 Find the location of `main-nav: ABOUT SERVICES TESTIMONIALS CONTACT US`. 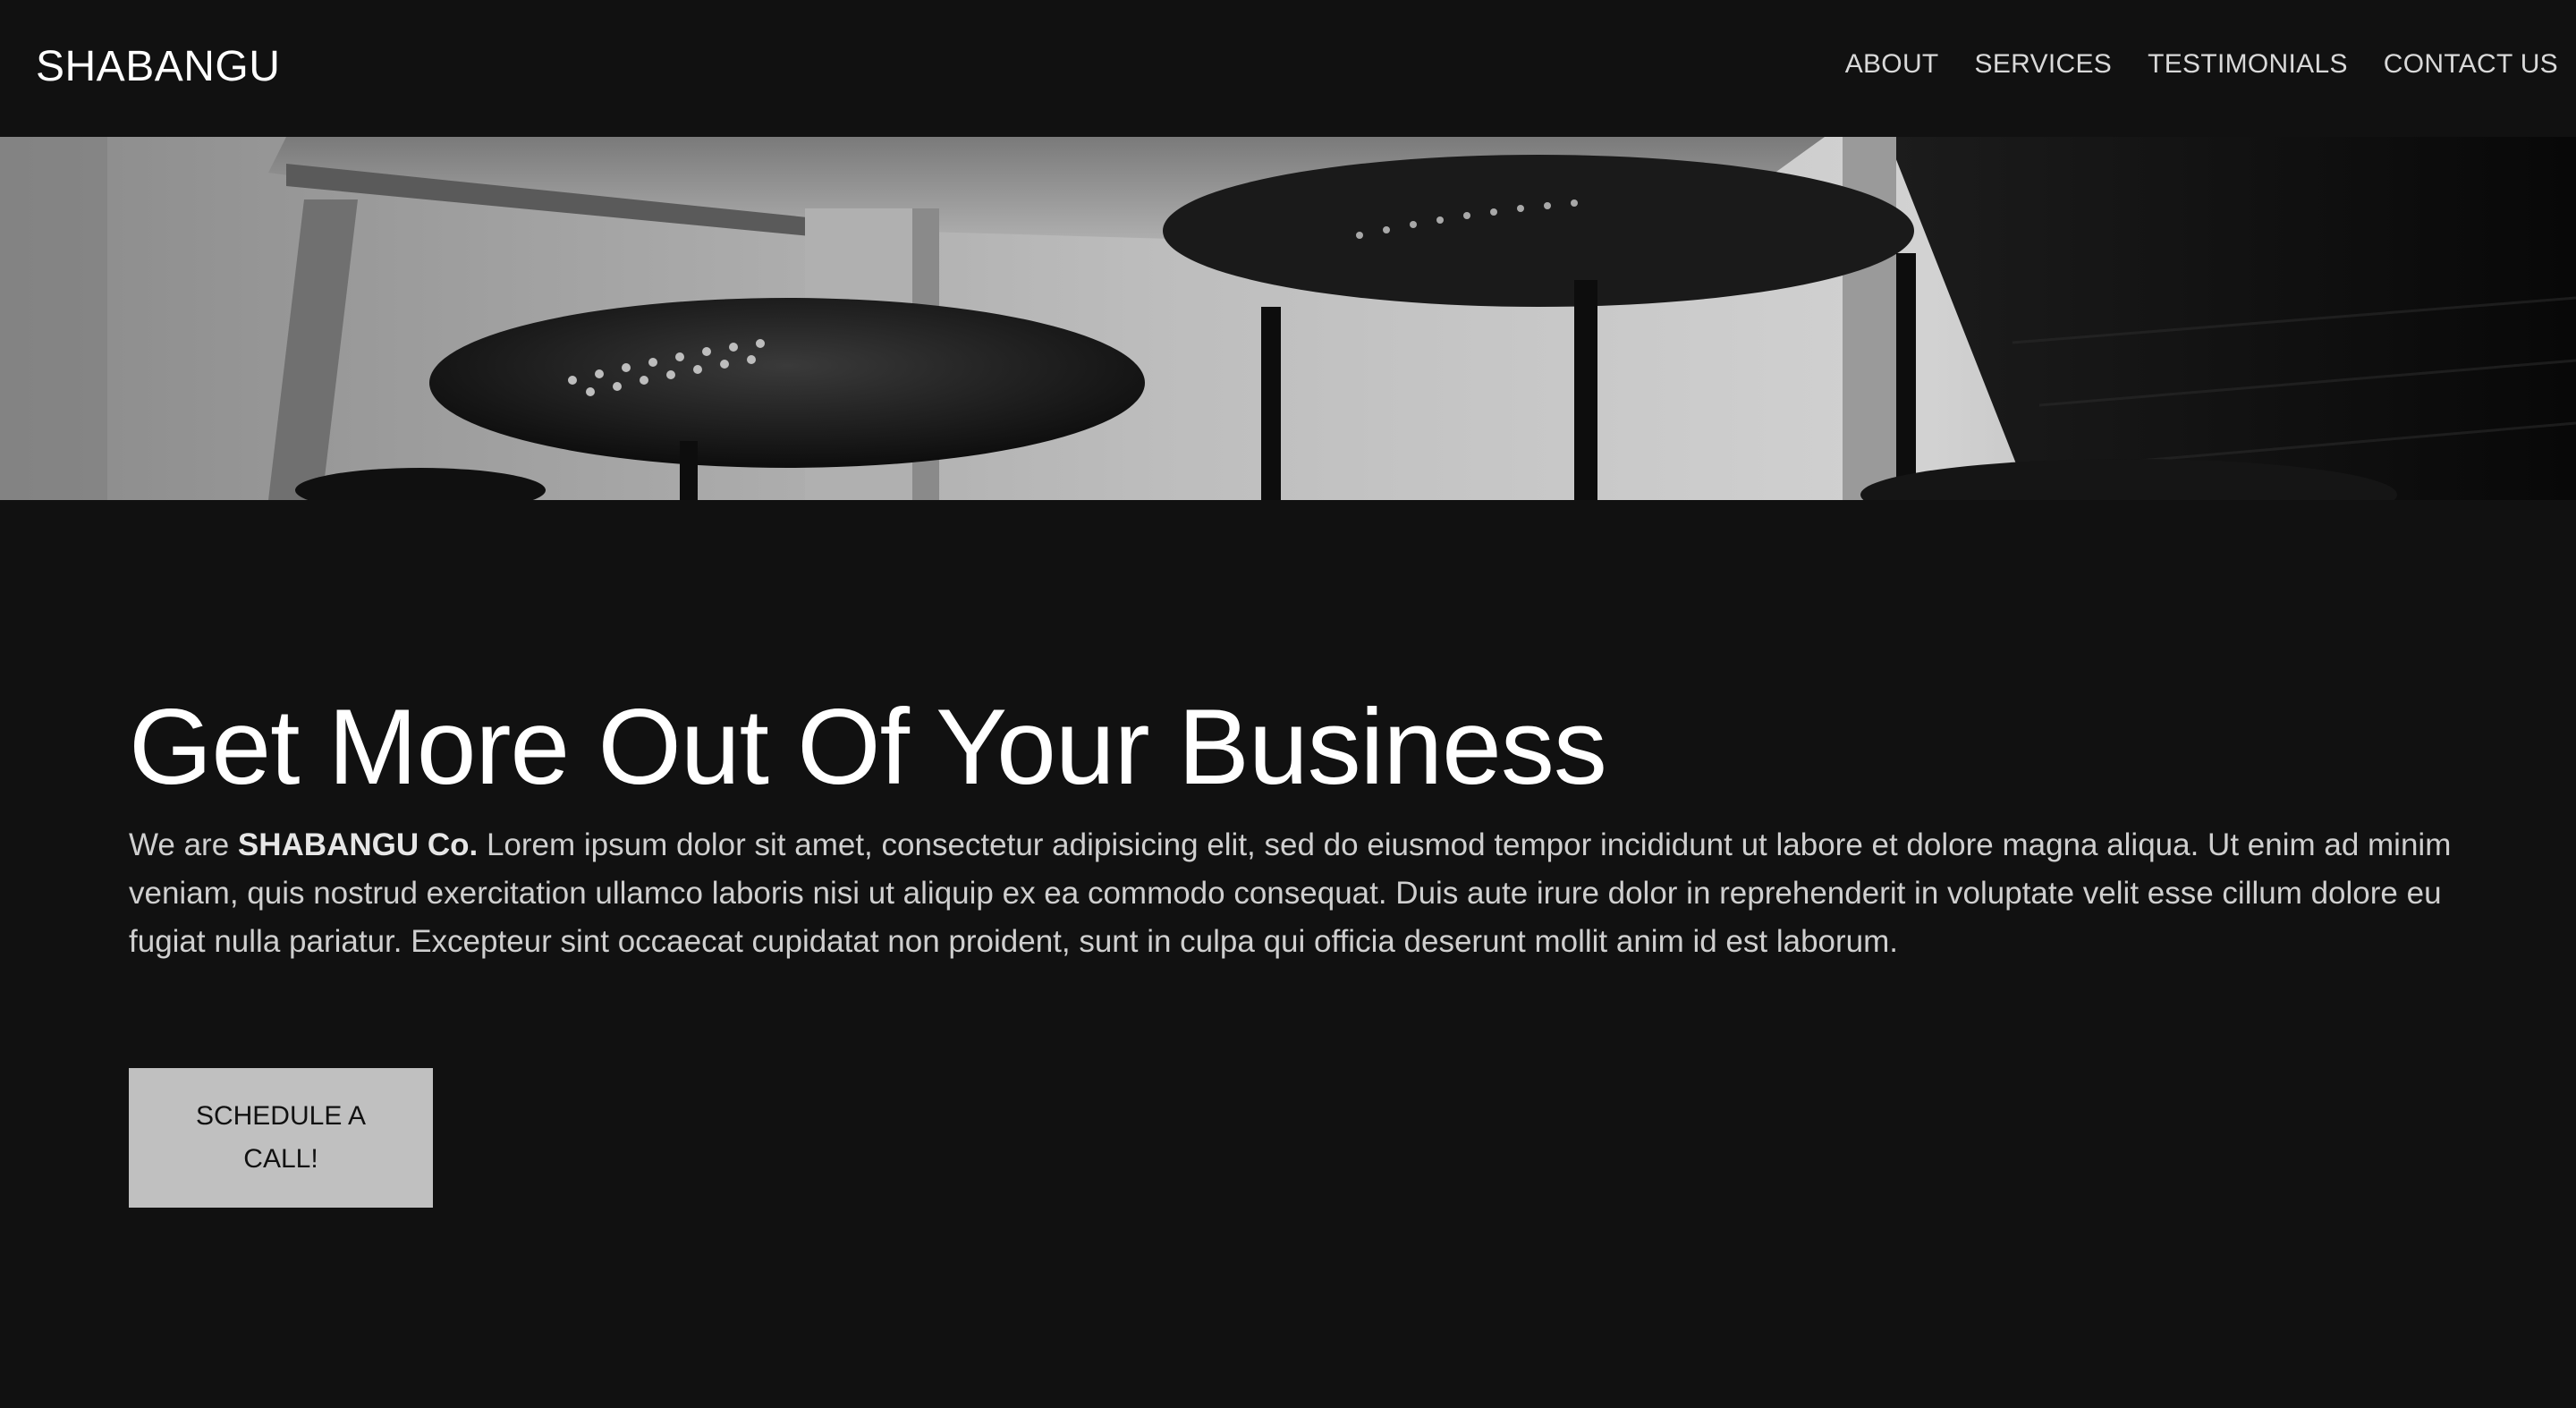

main-nav: ABOUT SERVICES TESTIMONIALS CONTACT US is located at coordinates (2201, 64).